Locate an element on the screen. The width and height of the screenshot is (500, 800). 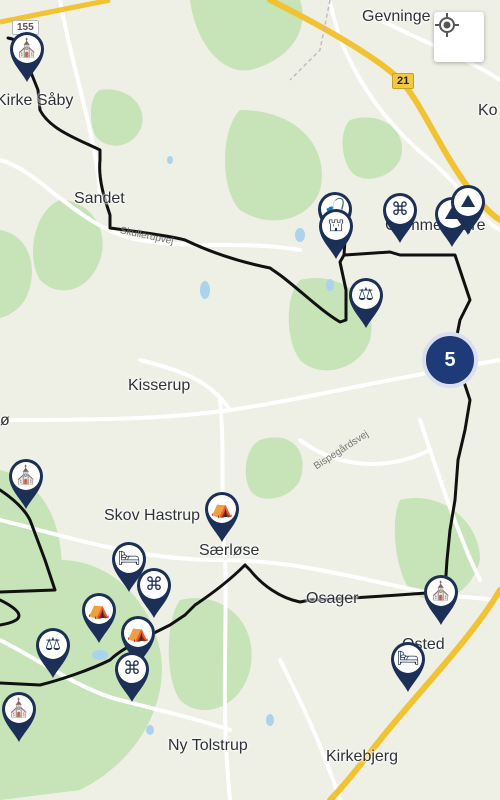
place-label-osager: Osager is located at coordinates (332, 598).